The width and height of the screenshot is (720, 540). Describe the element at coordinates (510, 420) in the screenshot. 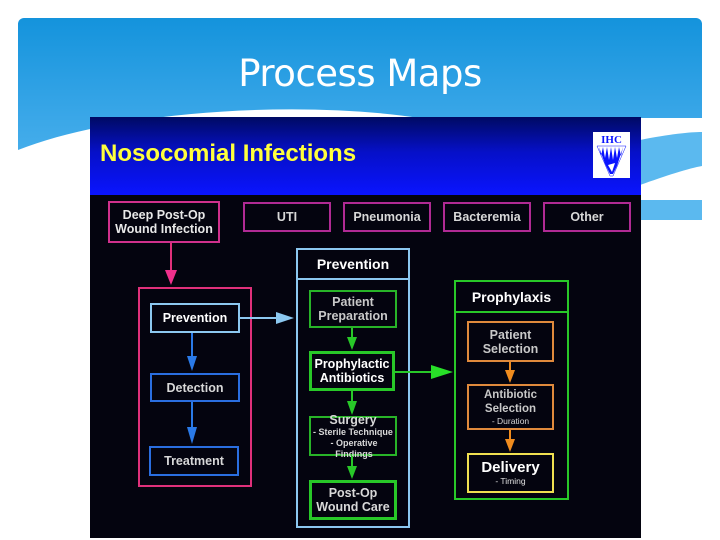

I see `step-note: - Duration` at that location.